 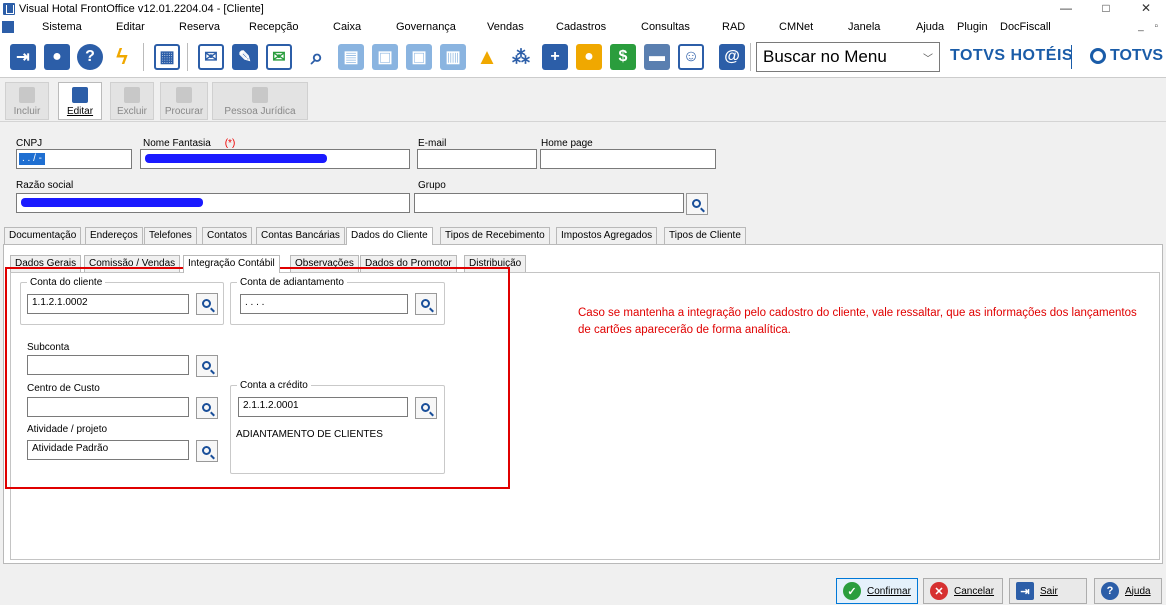 What do you see at coordinates (432, 143) in the screenshot?
I see `email-label: E-mail` at bounding box center [432, 143].